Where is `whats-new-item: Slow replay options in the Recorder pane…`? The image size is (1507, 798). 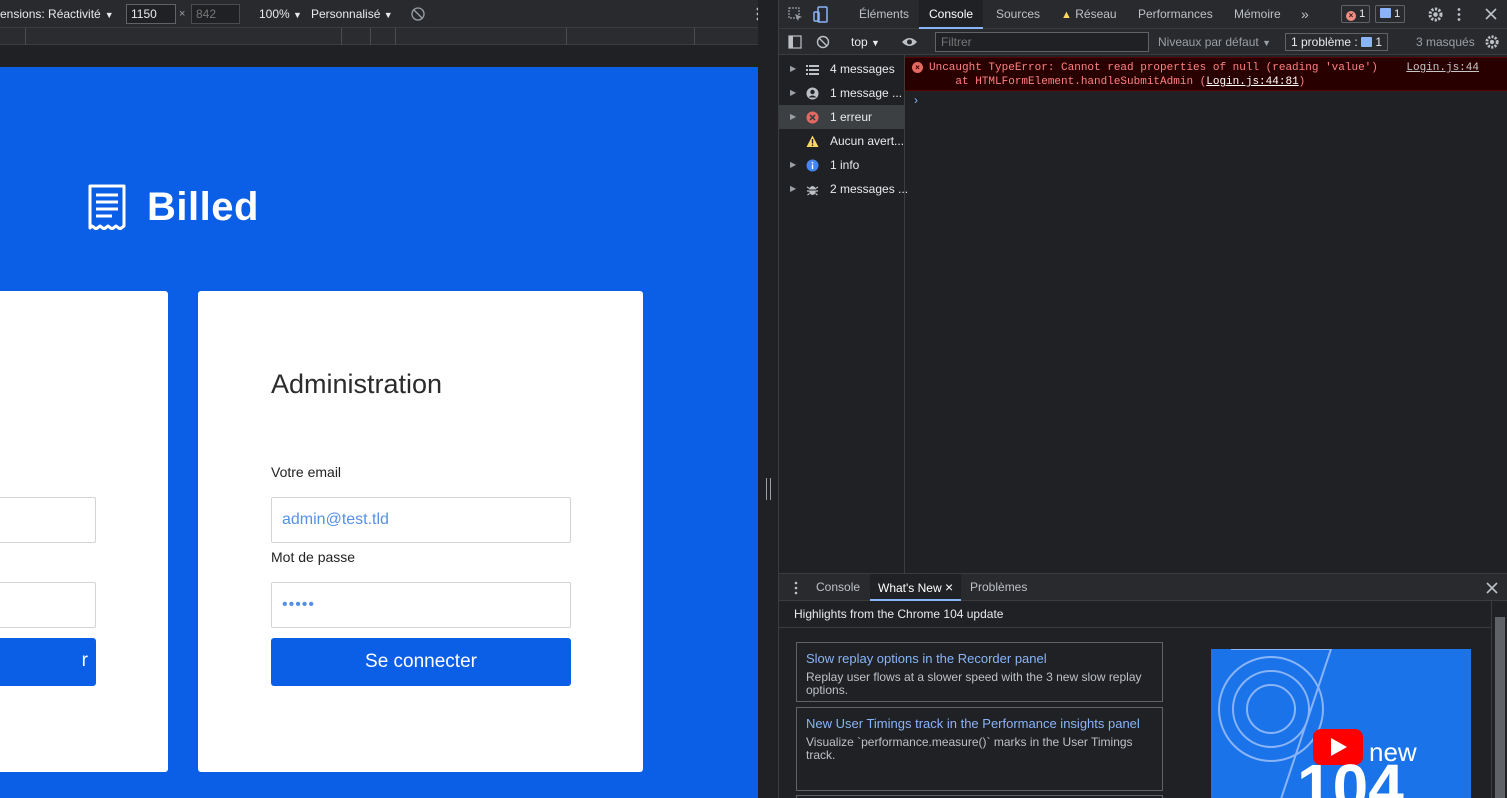 whats-new-item: Slow replay options in the Recorder pane… is located at coordinates (979, 672).